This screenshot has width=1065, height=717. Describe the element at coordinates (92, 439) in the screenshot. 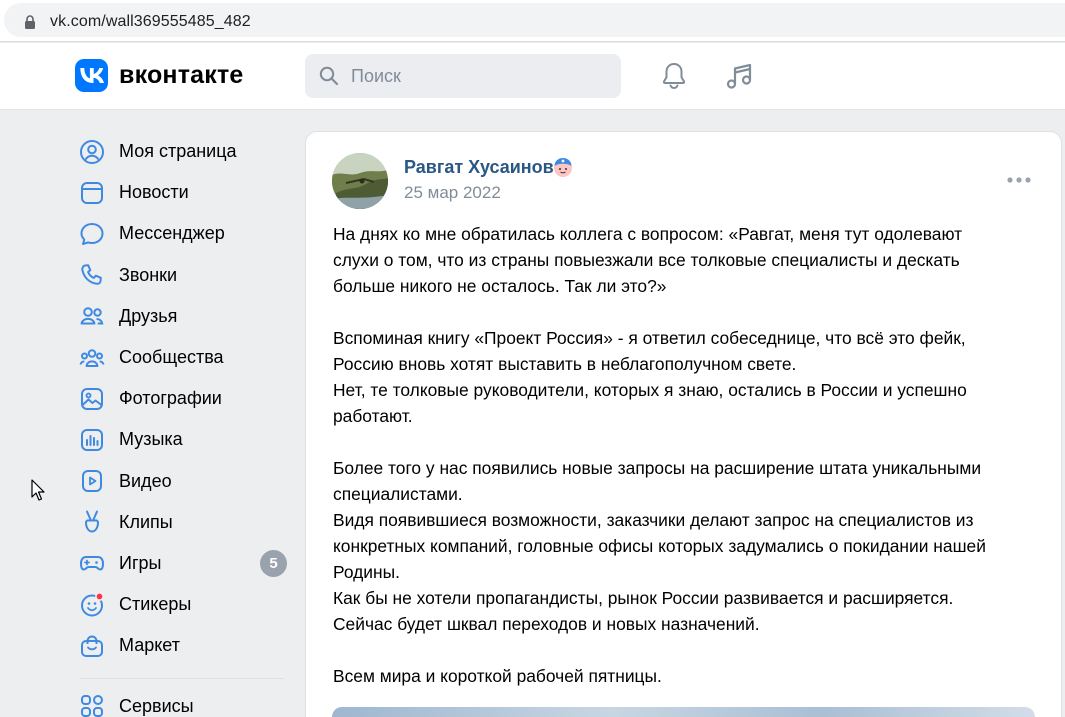

I see `music-icon` at that location.